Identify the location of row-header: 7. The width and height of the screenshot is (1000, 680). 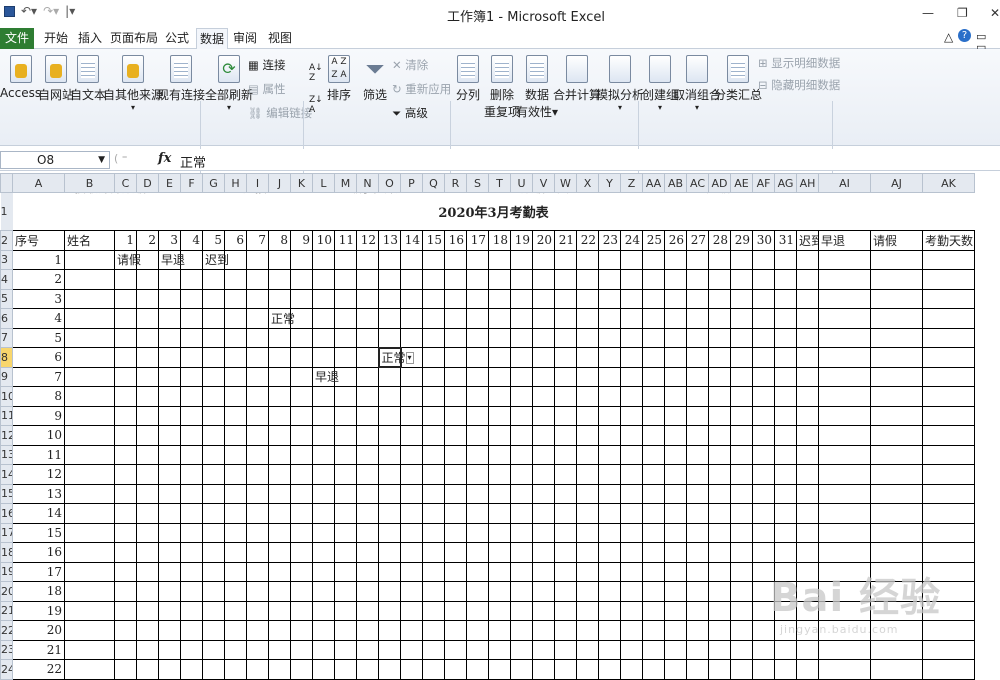
(7, 338).